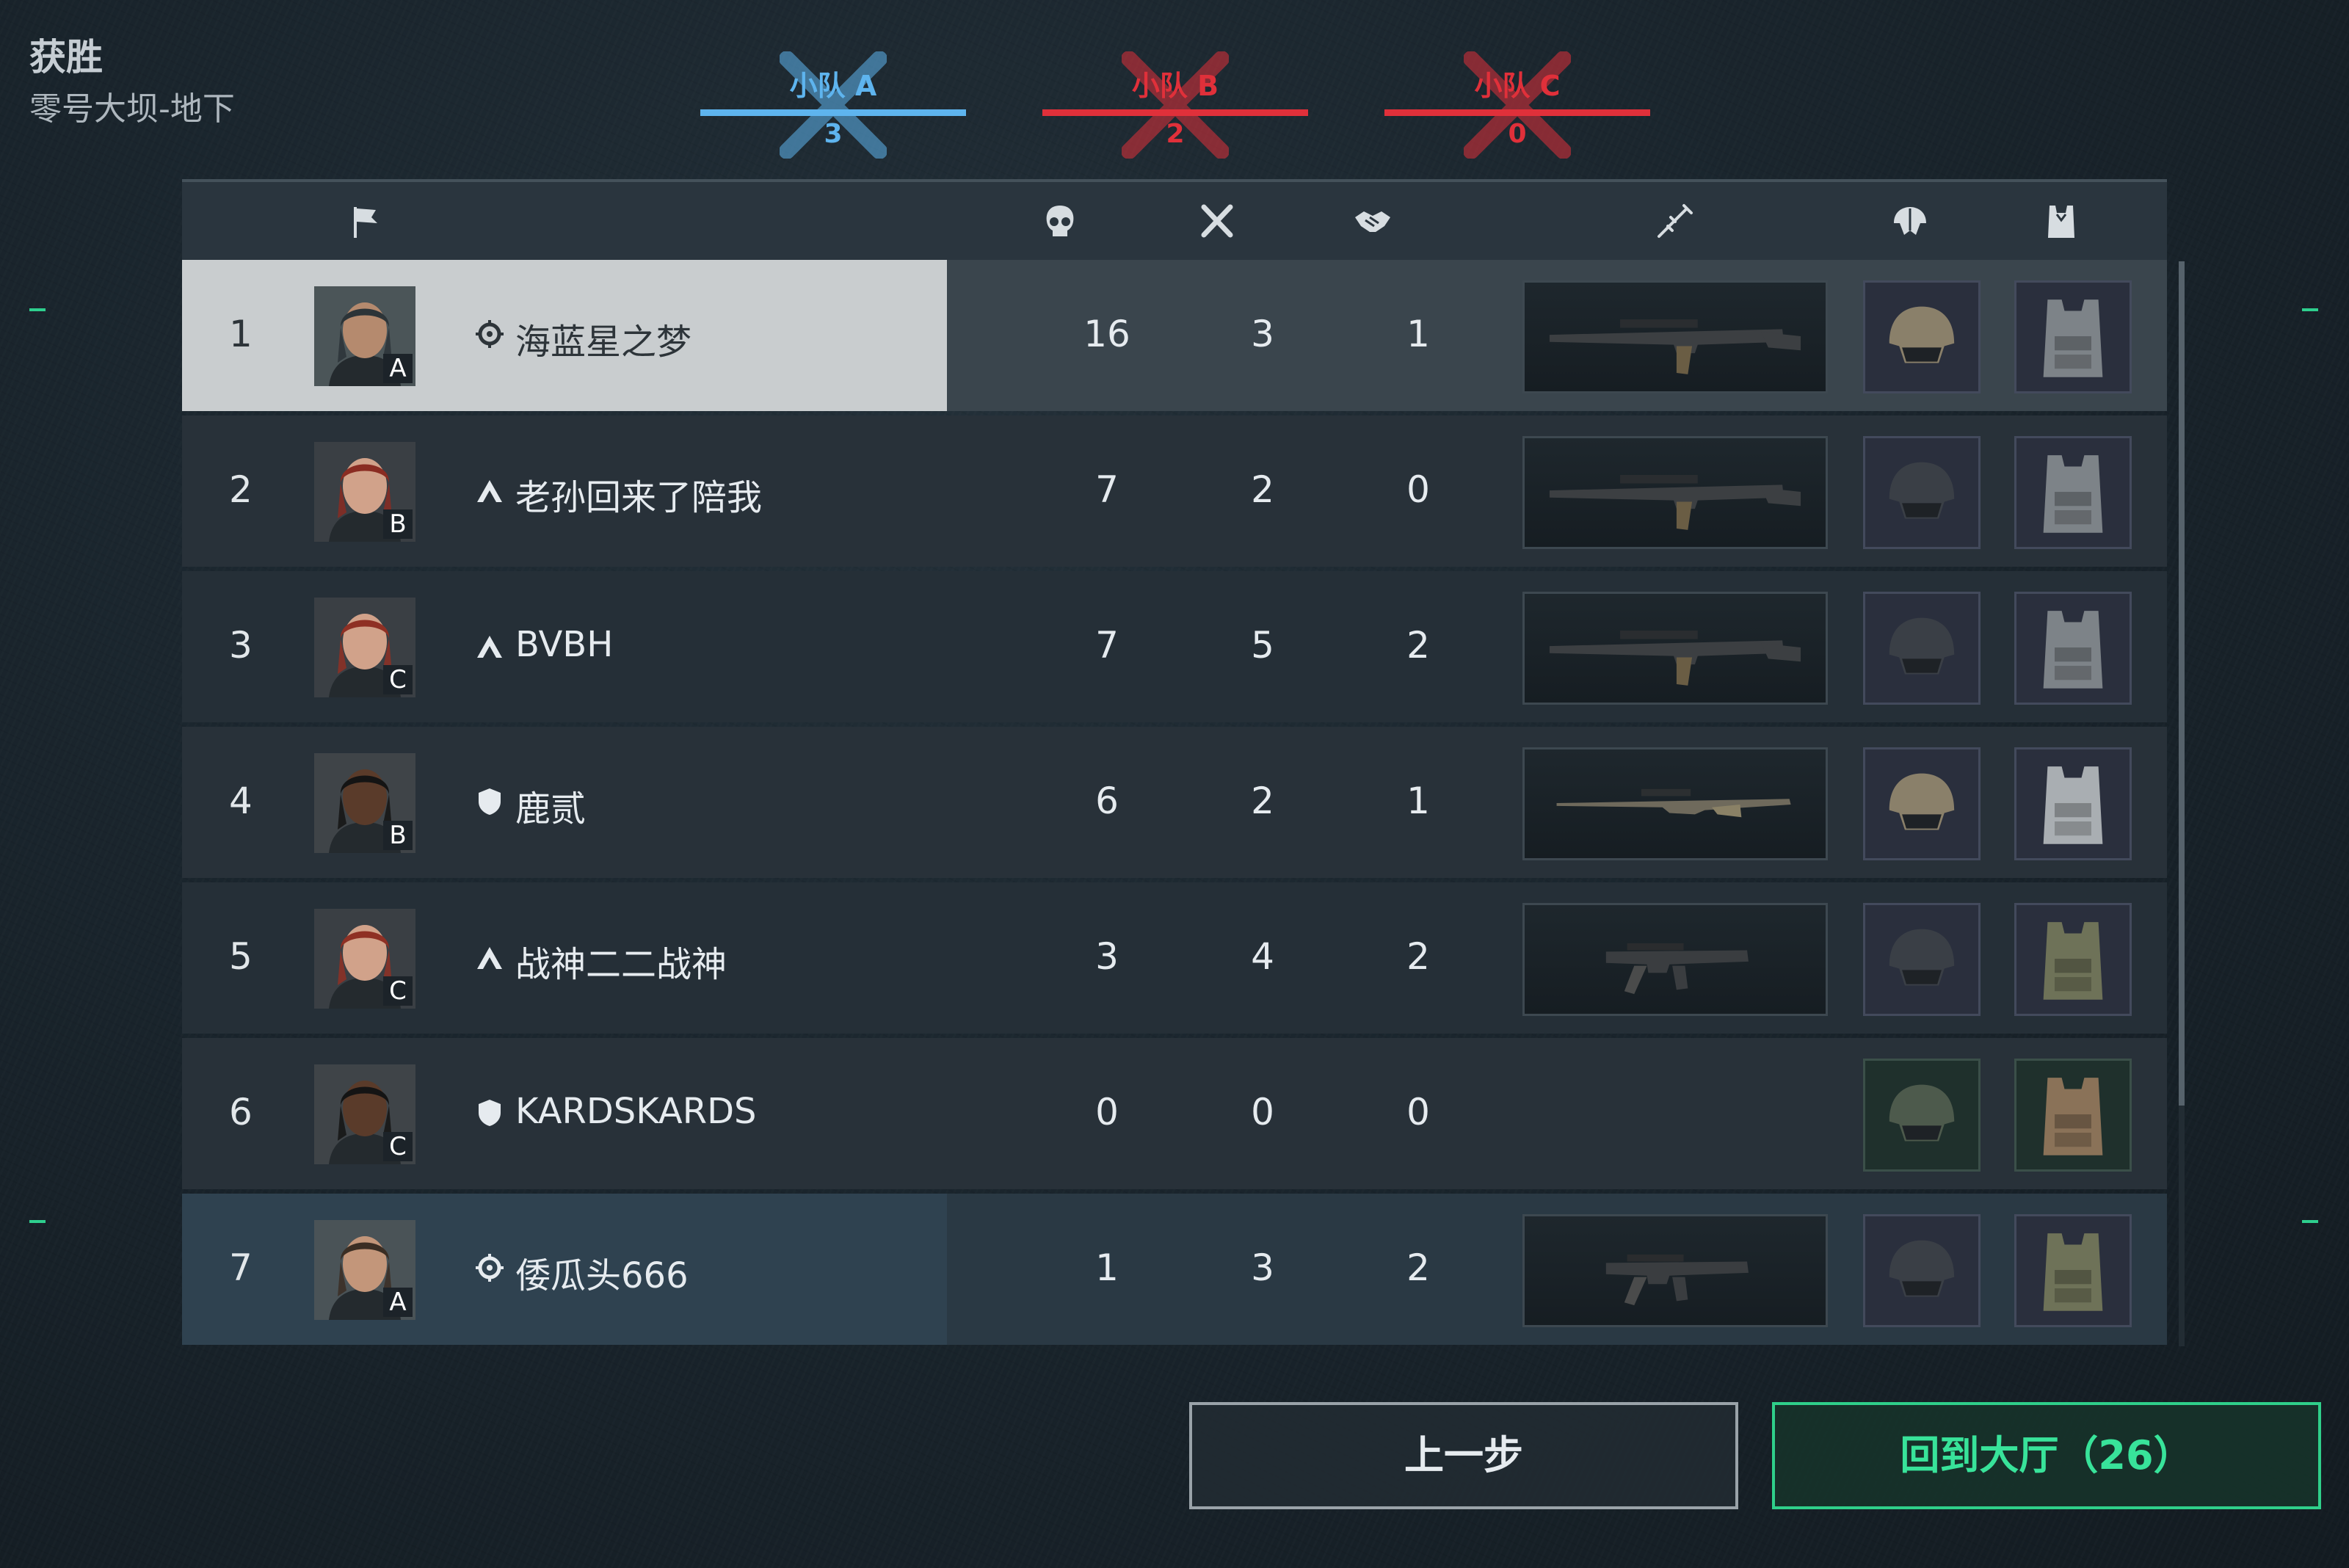 The width and height of the screenshot is (2349, 1568). I want to click on player-row: 7 A 倭瓜头666 1 3 2, so click(1174, 1269).